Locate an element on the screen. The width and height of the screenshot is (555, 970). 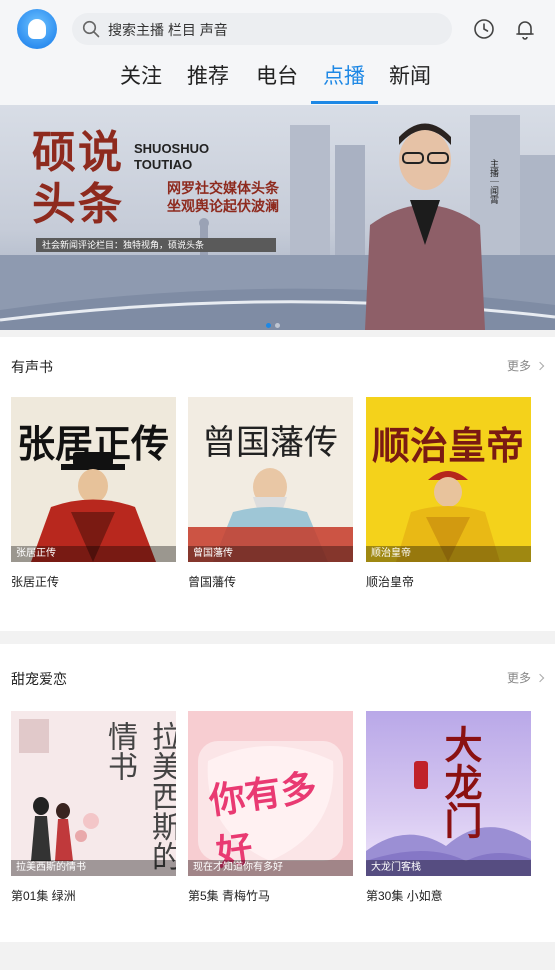
cover-image: 曾国藩传 曾国藩传 is located at coordinates (270, 479).